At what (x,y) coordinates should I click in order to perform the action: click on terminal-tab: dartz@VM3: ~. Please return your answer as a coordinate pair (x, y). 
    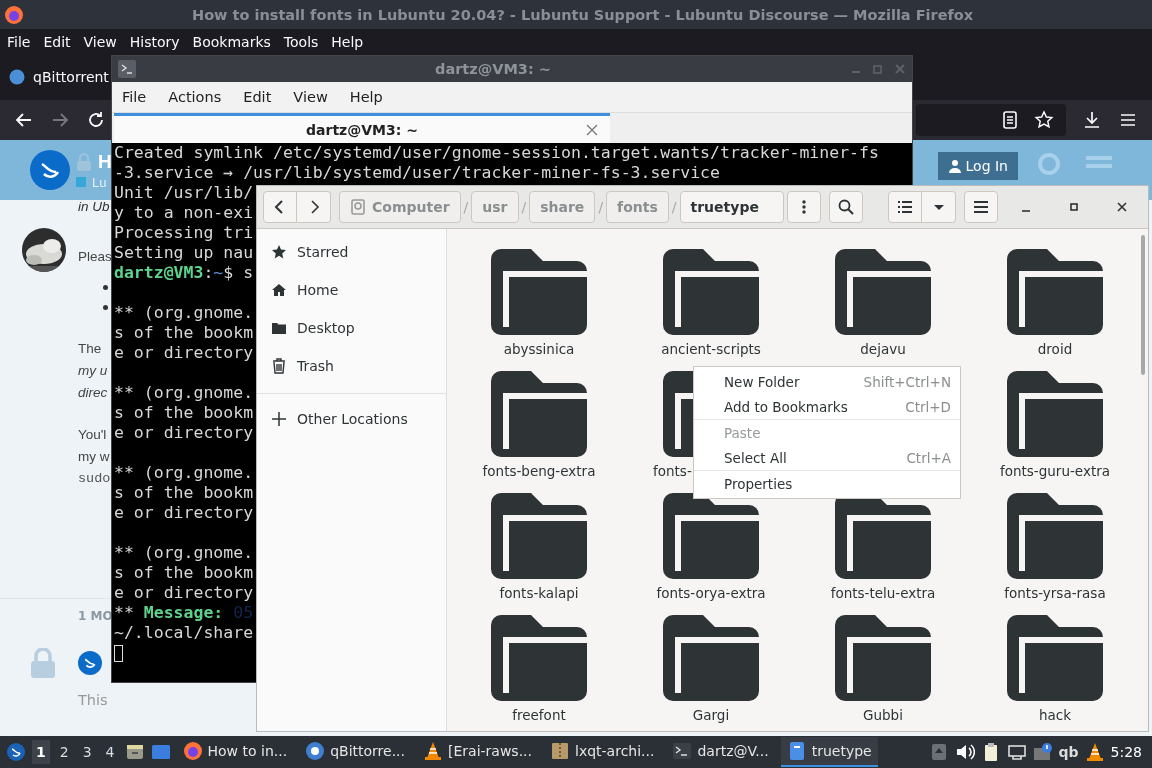
    Looking at the image, I should click on (362, 128).